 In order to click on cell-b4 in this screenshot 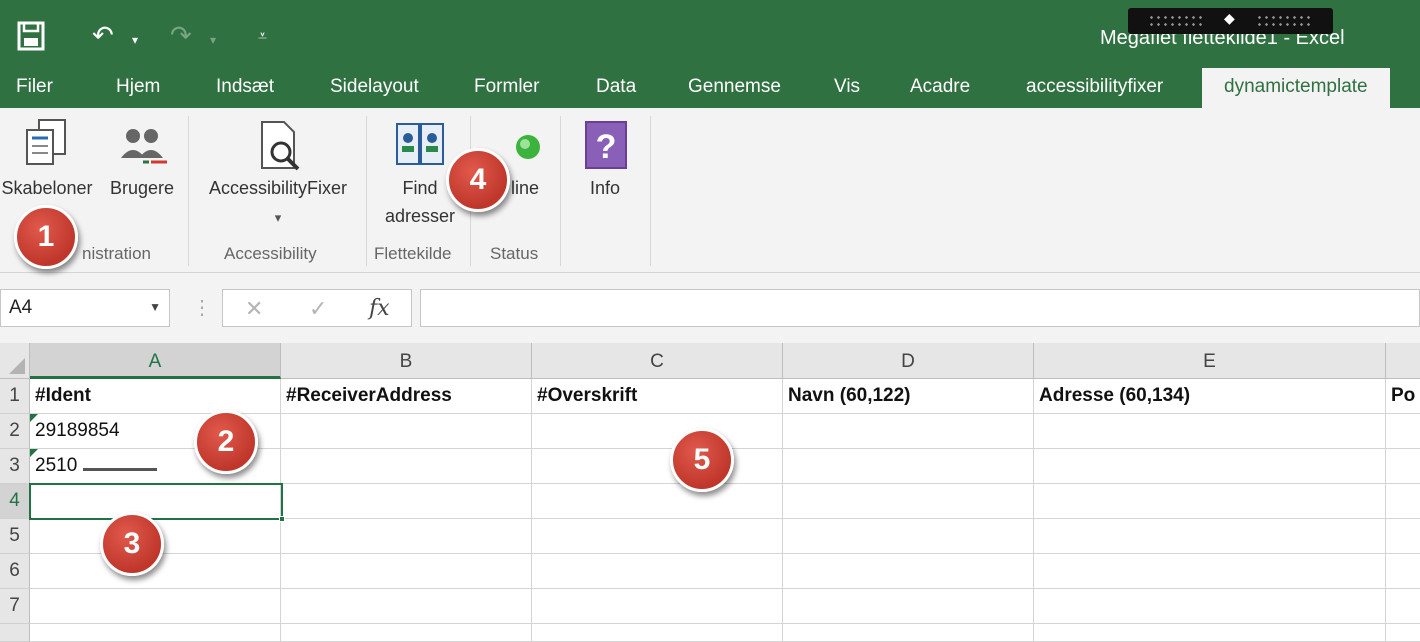, I will do `click(406, 501)`.